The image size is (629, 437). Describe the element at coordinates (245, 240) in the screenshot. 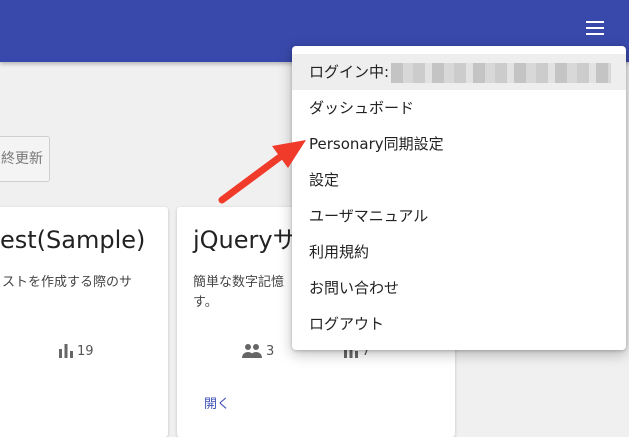

I see `card-title: jQueryサ` at that location.